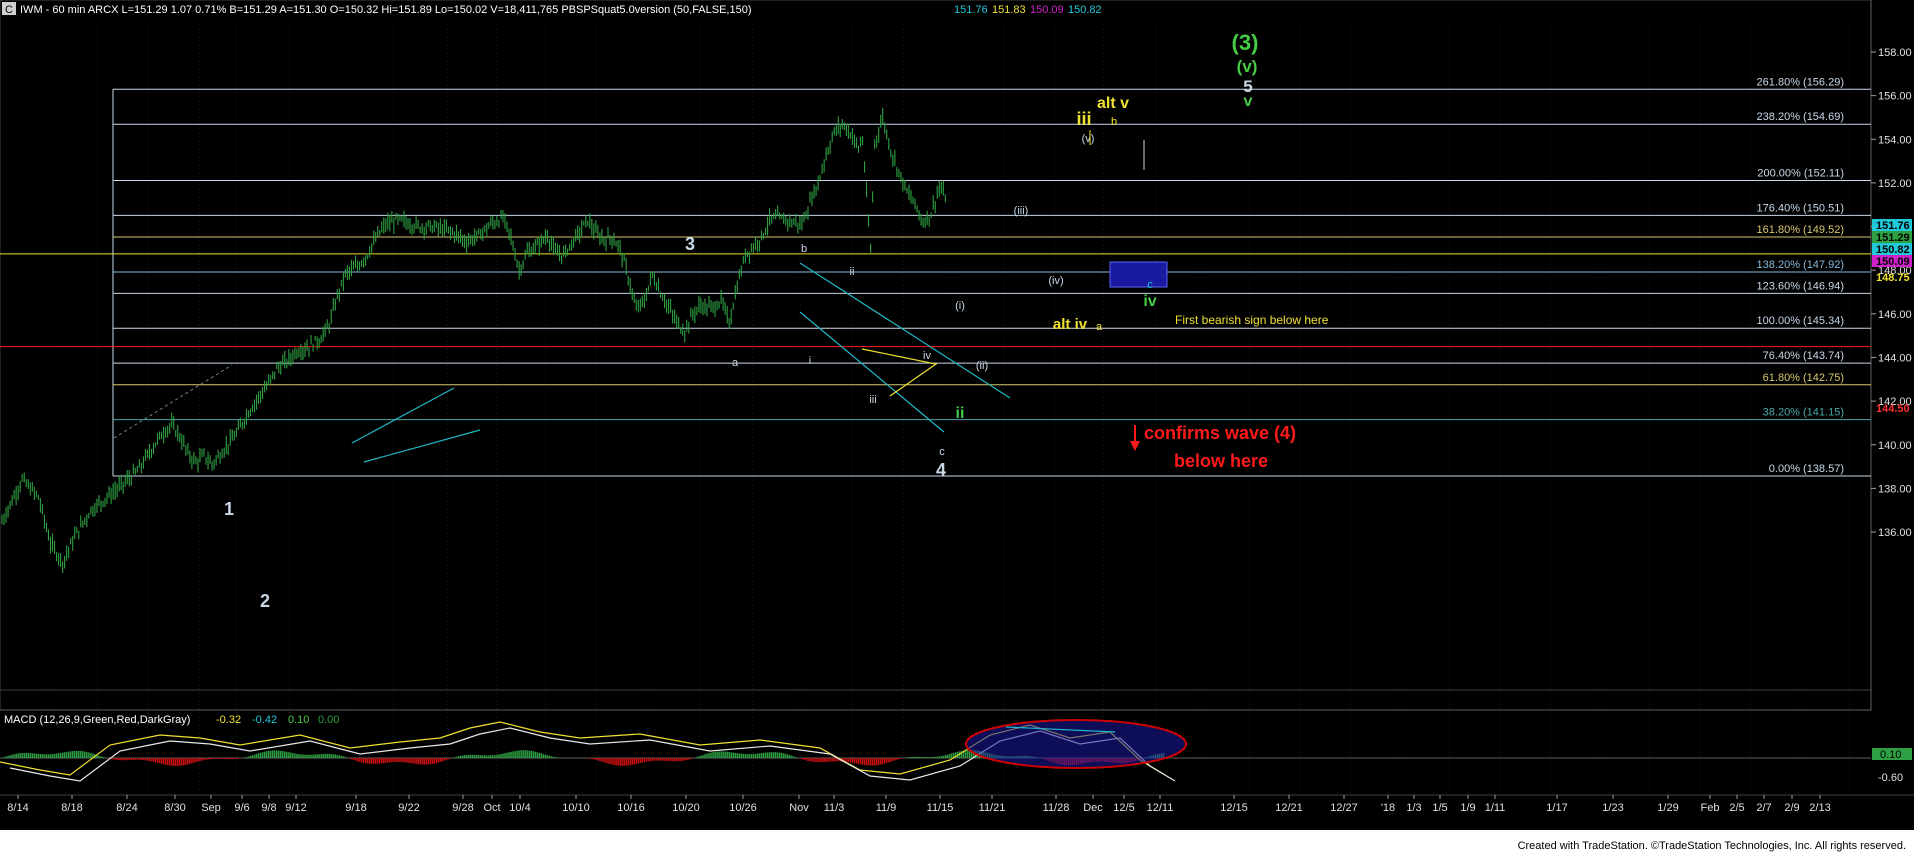 This screenshot has width=1914, height=856. Describe the element at coordinates (1895, 358) in the screenshot. I see `y-tick-label-7: 144.00` at that location.